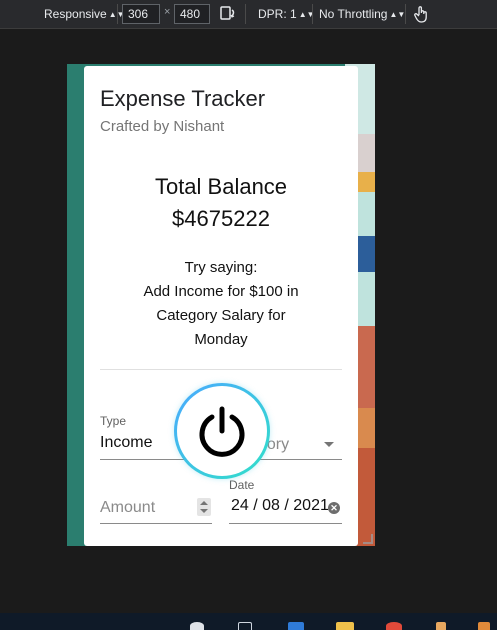 This screenshot has width=497, height=630. I want to click on app-title: Expense Tracker, so click(183, 98).